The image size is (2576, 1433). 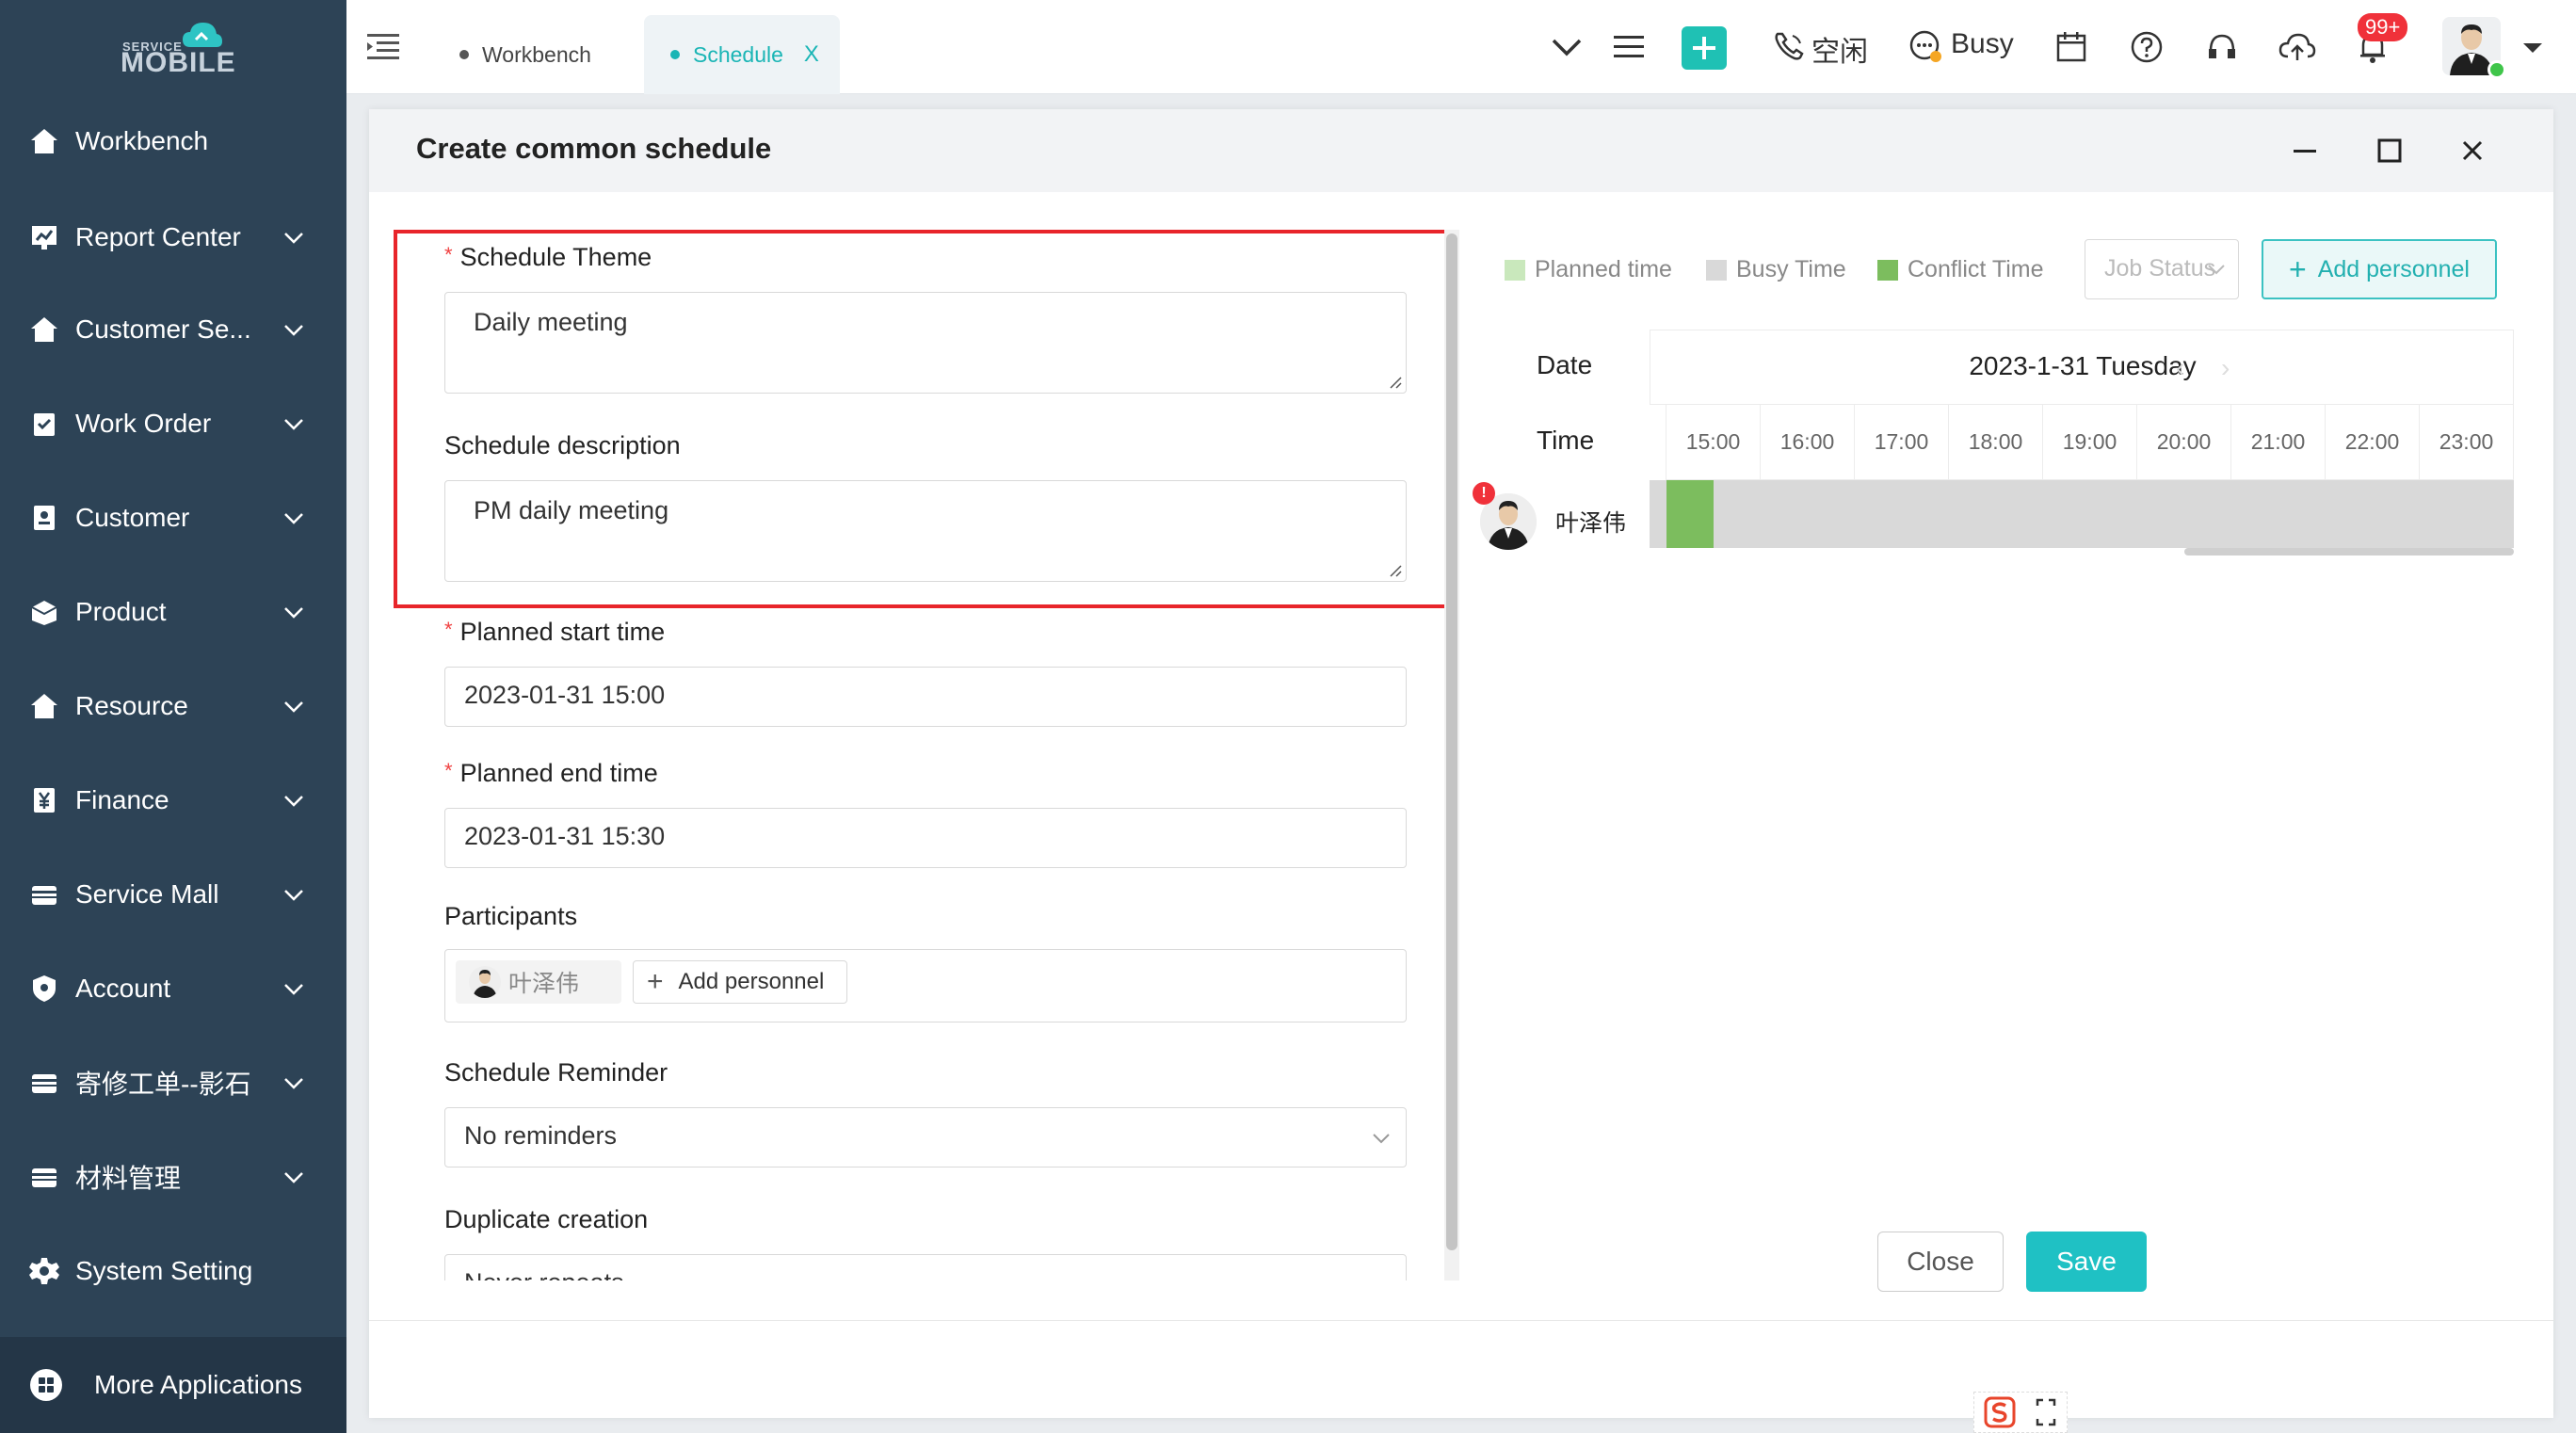 What do you see at coordinates (740, 982) in the screenshot?
I see `add-participant-button: + Add personnel` at bounding box center [740, 982].